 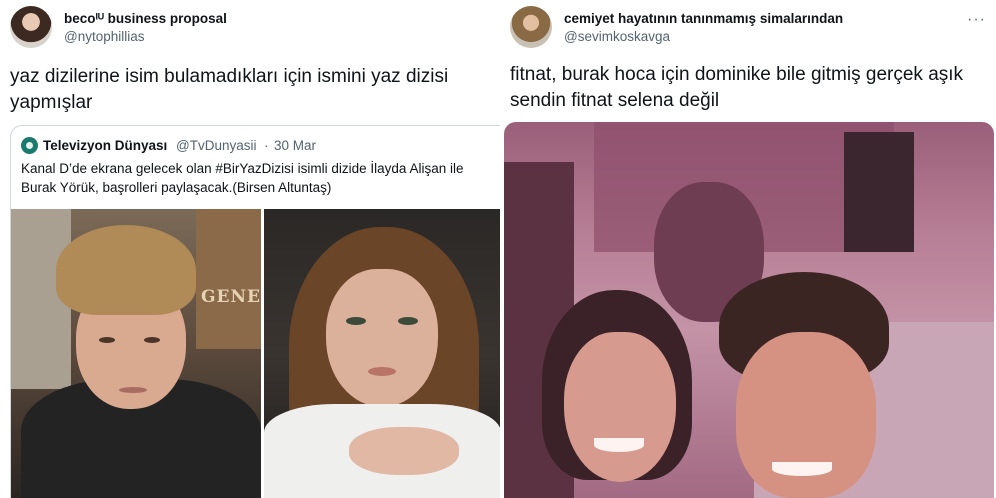 I want to click on photo-man: GENERA, so click(x=136, y=353).